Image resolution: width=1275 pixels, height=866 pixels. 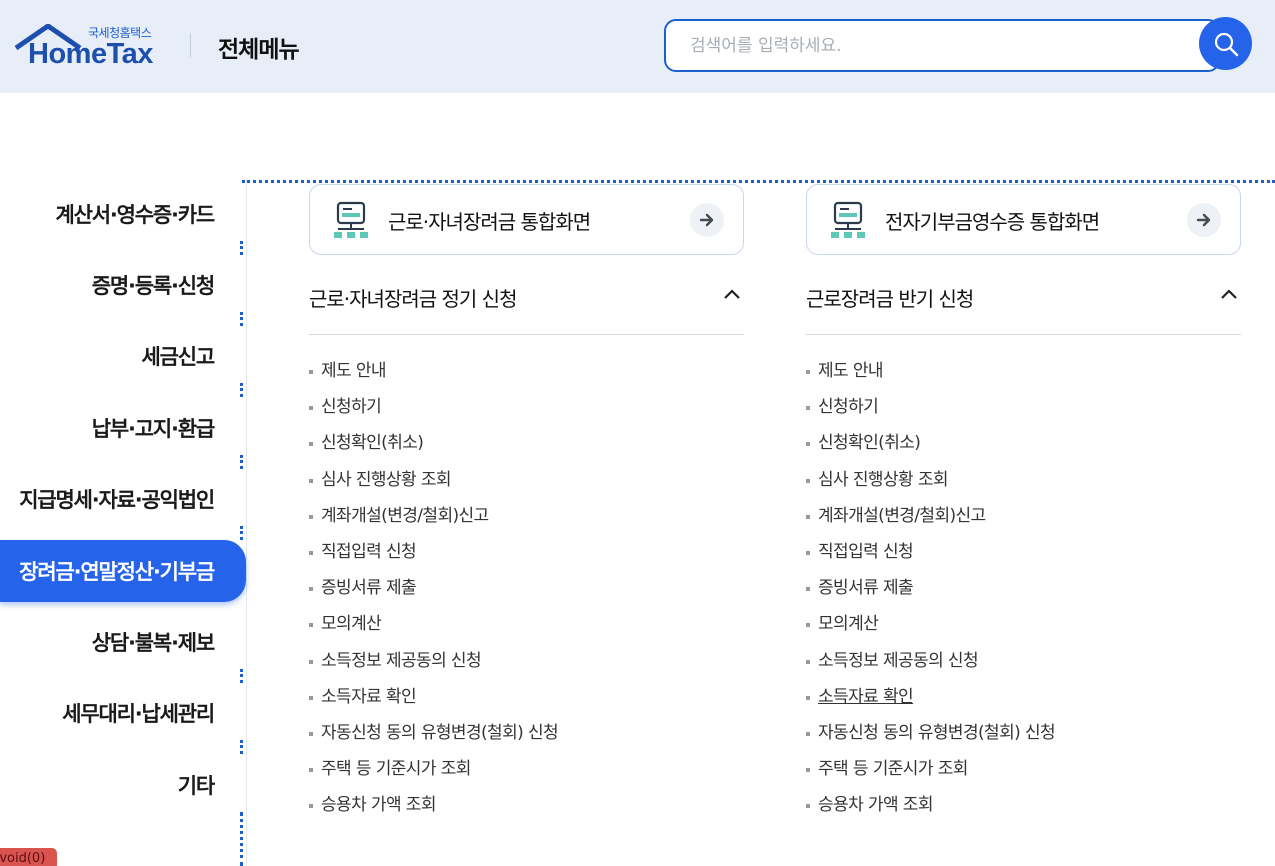 What do you see at coordinates (526, 295) in the screenshot?
I see `section-header: 근로·자녀장려금 정기 신청` at bounding box center [526, 295].